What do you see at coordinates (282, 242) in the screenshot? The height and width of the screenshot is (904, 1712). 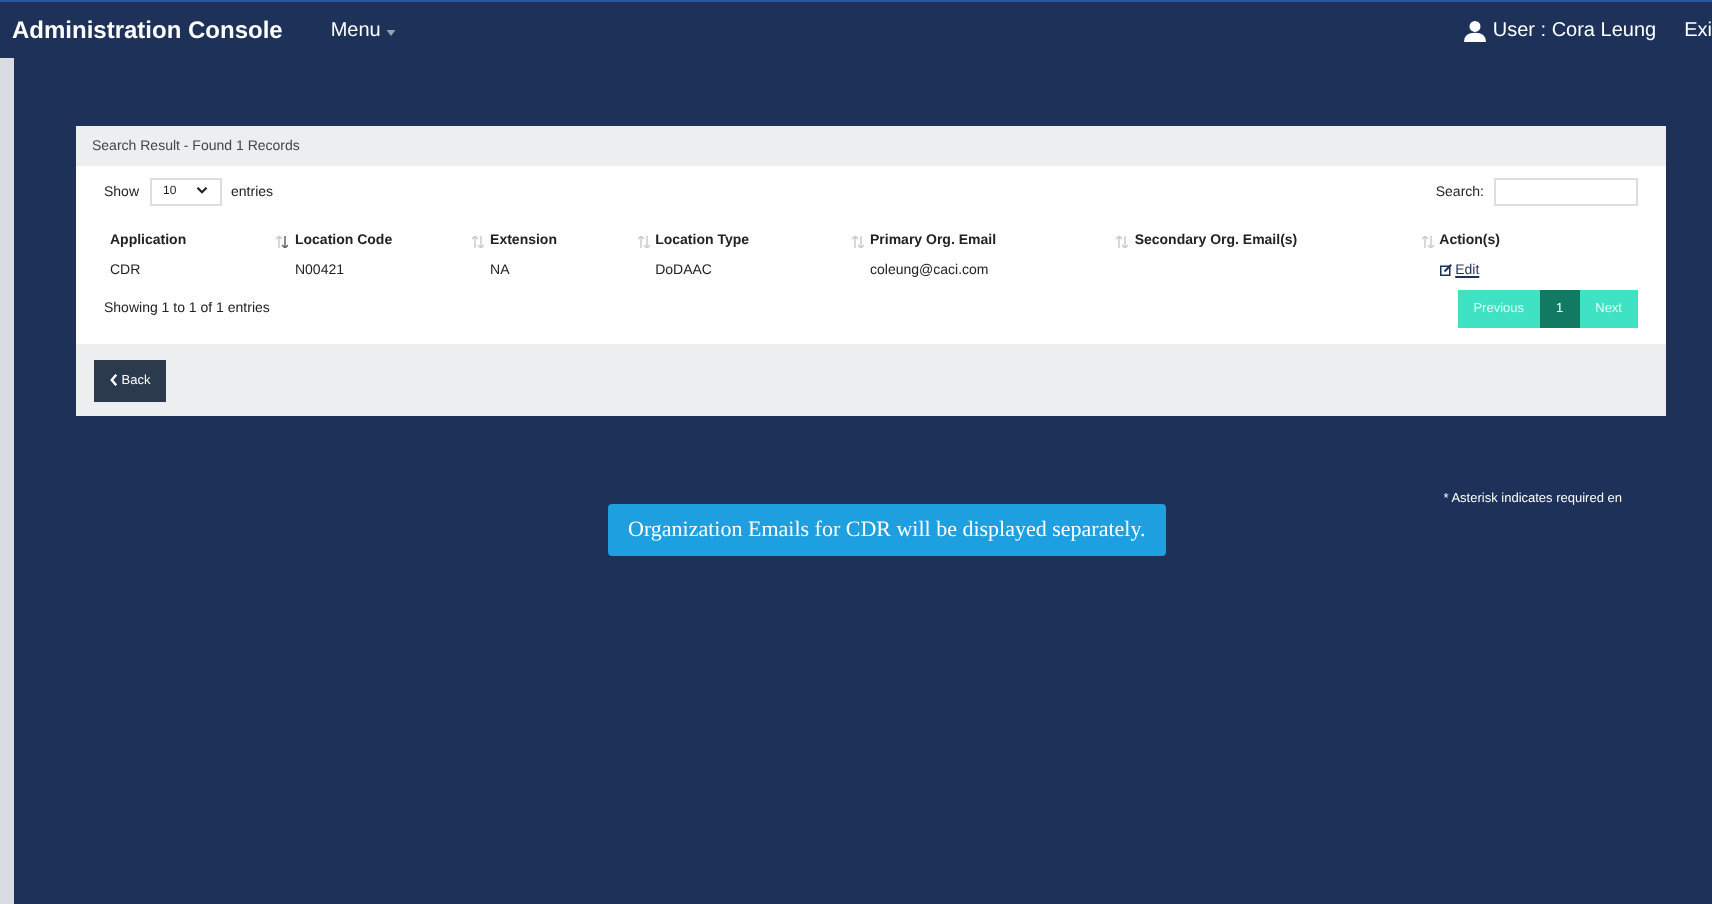 I see `sort-icon` at bounding box center [282, 242].